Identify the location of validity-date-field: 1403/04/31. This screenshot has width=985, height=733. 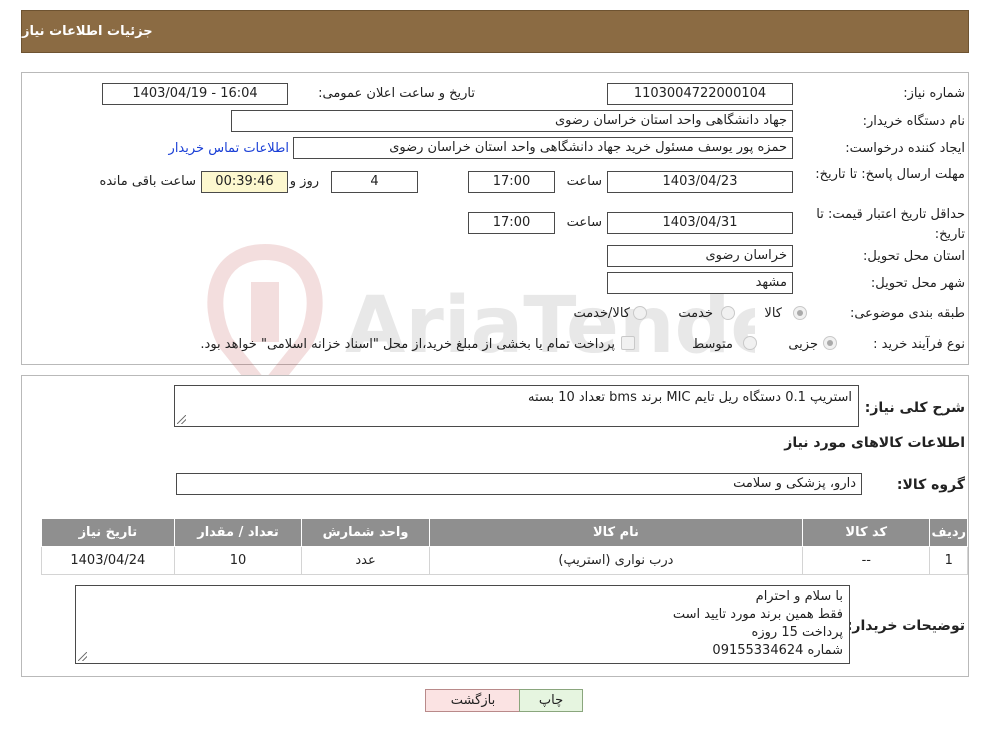
(700, 223).